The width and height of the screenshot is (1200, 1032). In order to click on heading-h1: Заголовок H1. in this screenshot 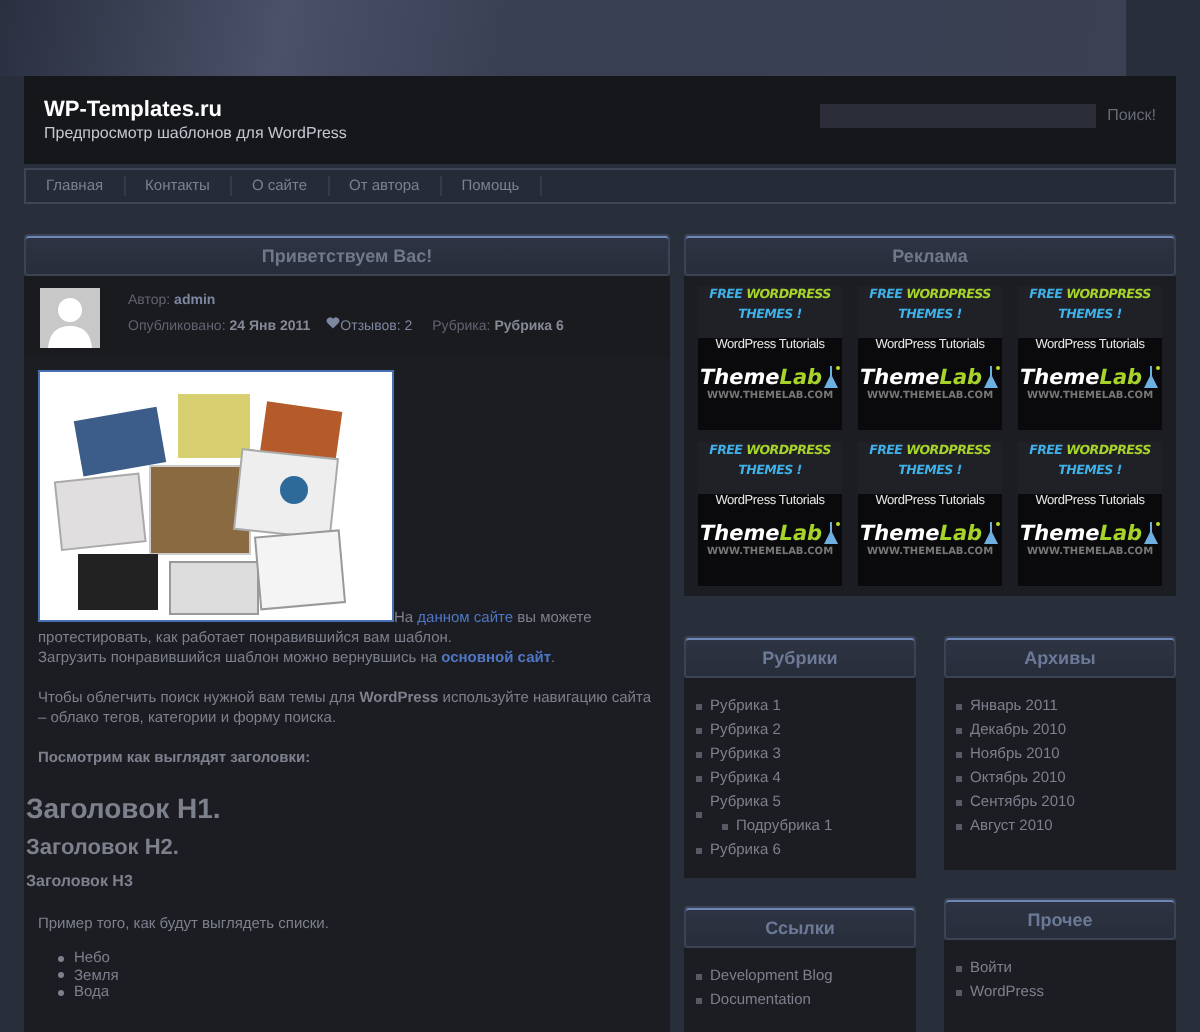, I will do `click(124, 808)`.